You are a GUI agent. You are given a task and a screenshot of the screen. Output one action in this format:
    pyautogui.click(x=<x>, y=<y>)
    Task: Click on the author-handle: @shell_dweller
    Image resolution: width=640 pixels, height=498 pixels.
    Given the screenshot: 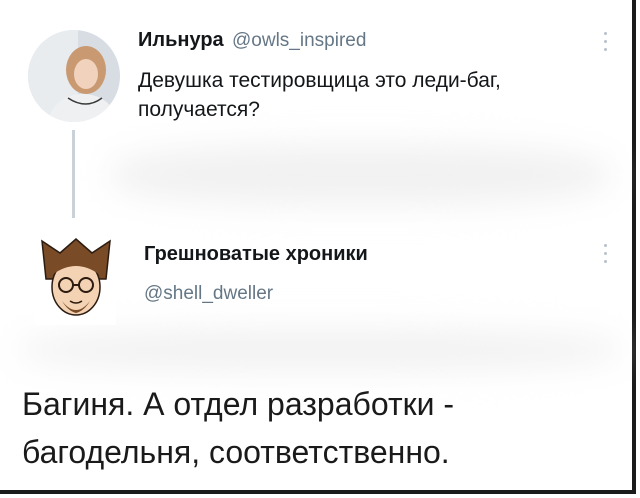 What is the action you would take?
    pyautogui.click(x=208, y=294)
    